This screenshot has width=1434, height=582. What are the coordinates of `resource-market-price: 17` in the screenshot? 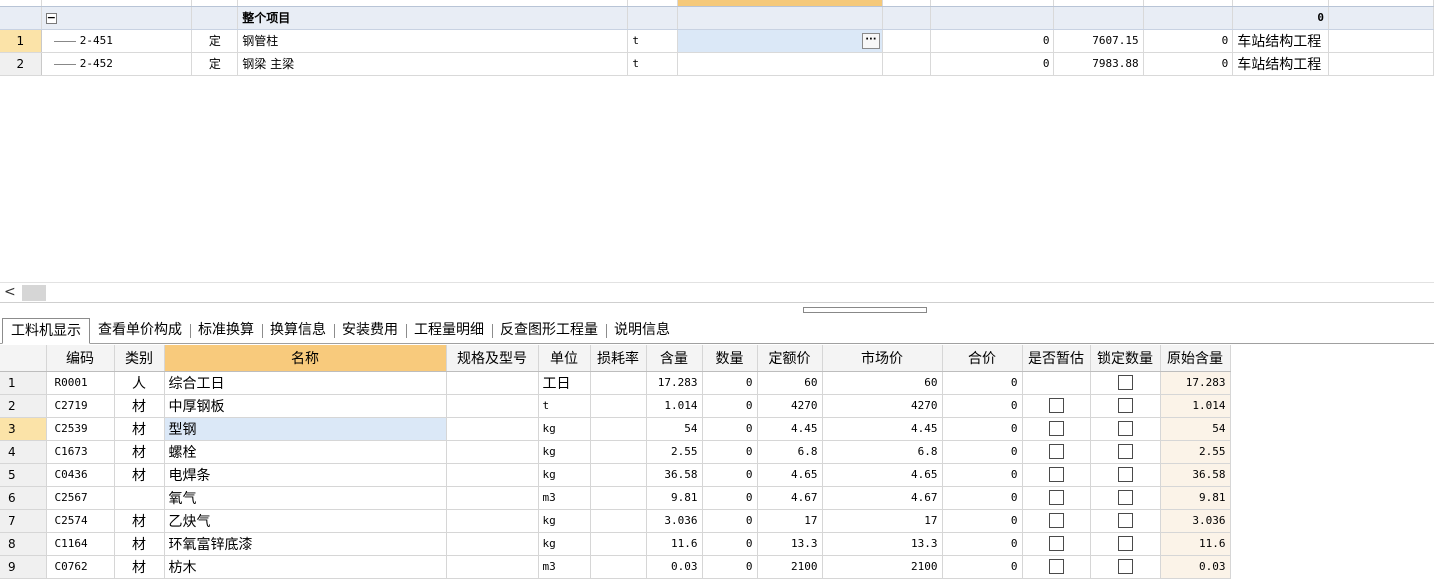 It's located at (882, 521).